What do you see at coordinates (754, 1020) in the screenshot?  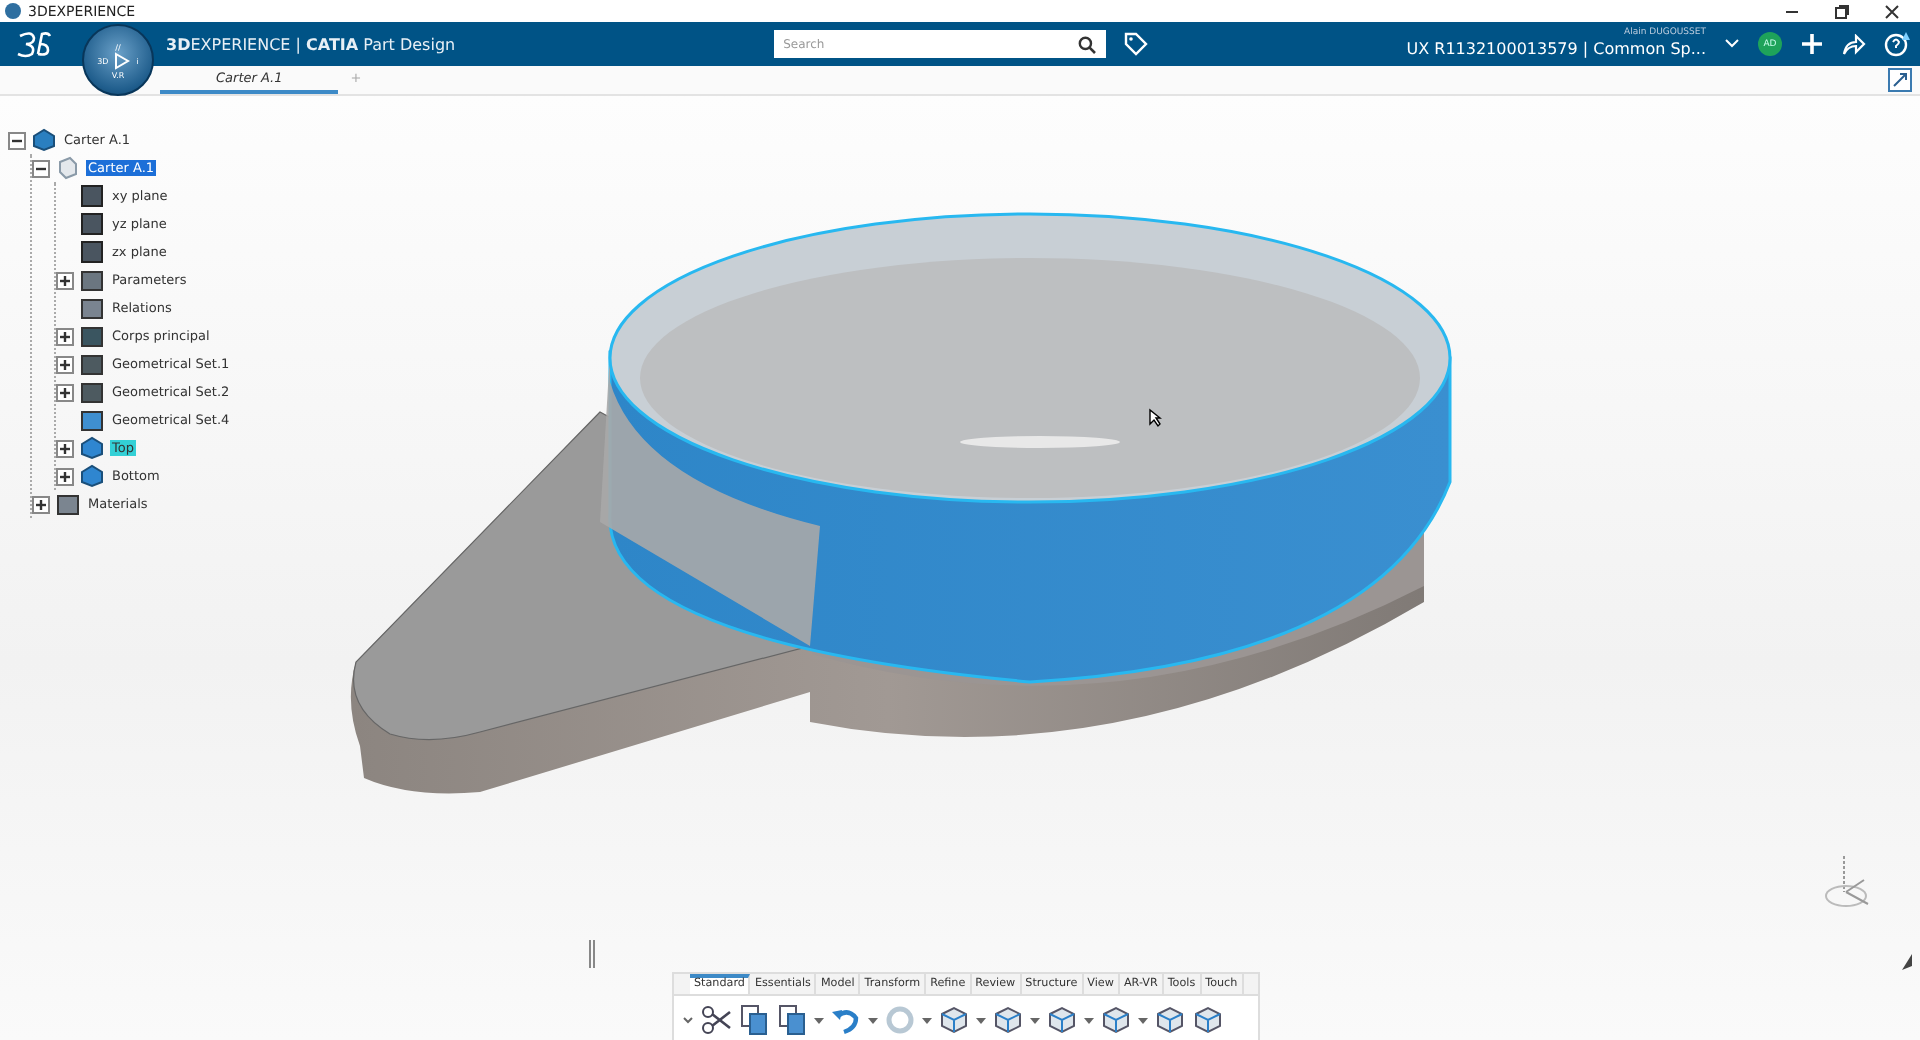 I see `copy-tool-icon` at bounding box center [754, 1020].